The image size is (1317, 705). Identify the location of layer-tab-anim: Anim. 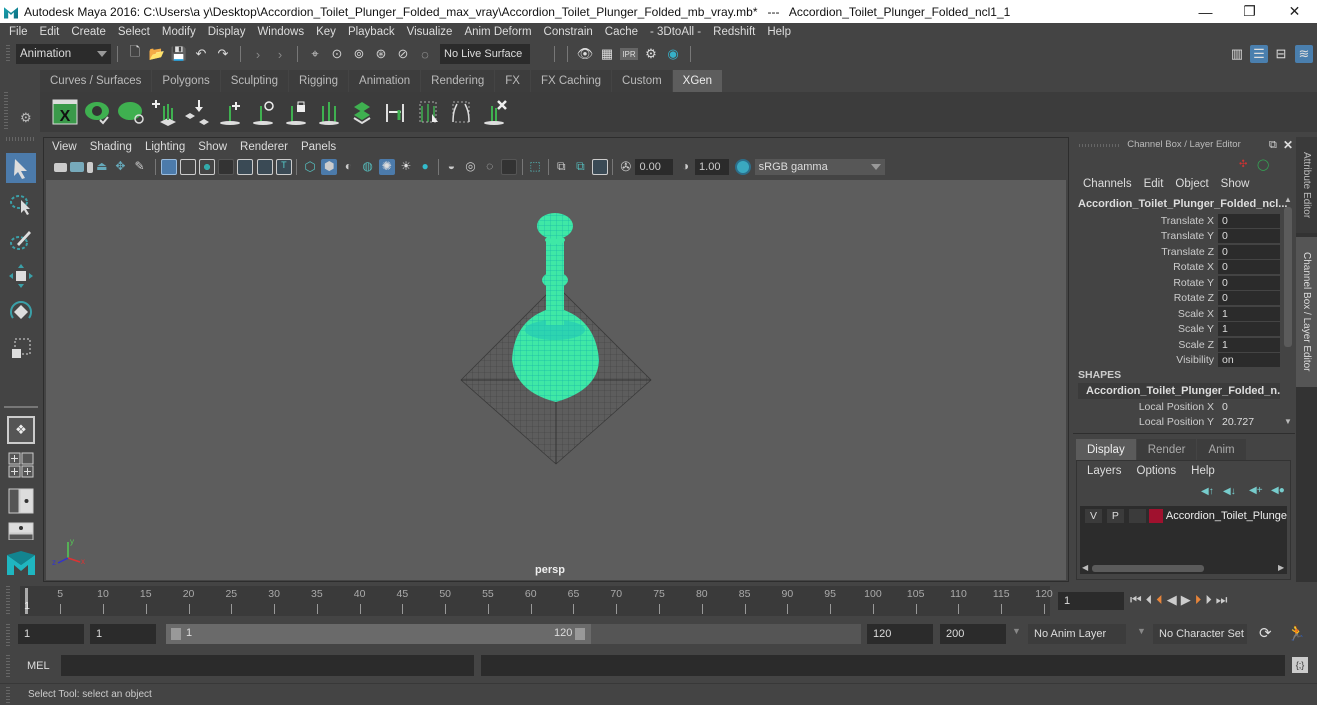
(1221, 450).